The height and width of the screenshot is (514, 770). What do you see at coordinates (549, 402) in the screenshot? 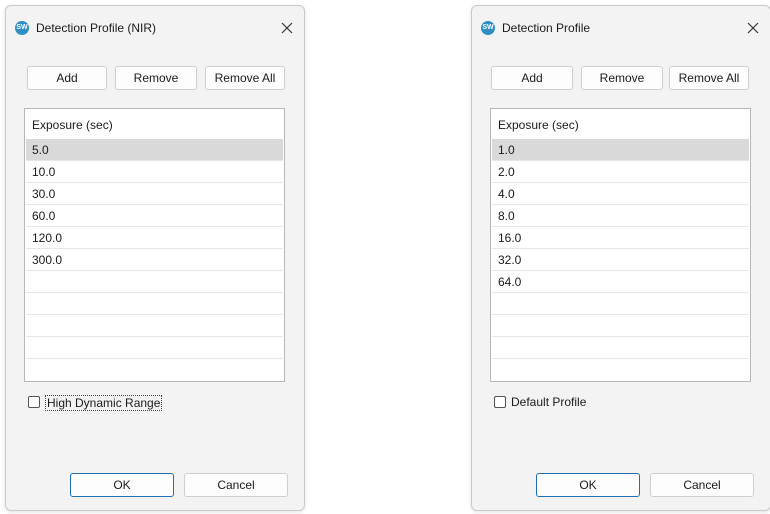
I see `checkbox-label: Default Profile` at bounding box center [549, 402].